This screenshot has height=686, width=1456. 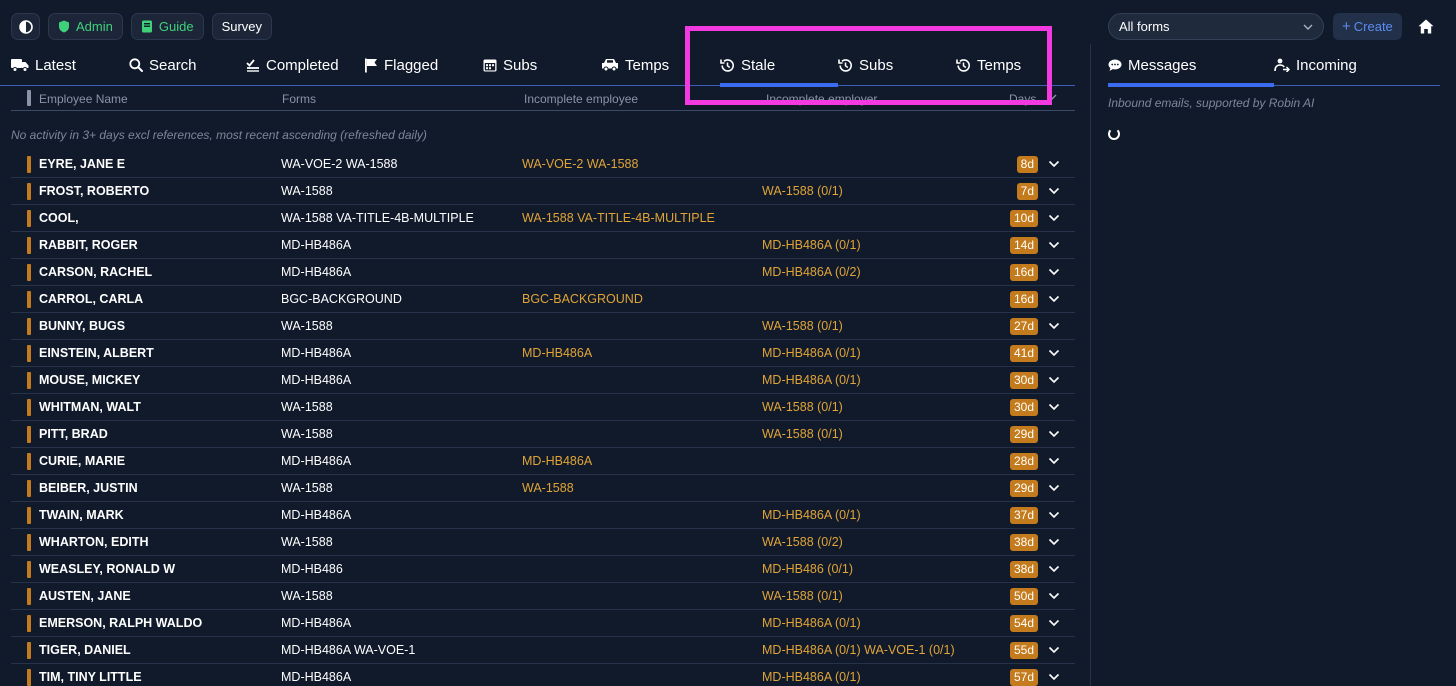 What do you see at coordinates (543, 488) in the screenshot?
I see `table-row: BEIBER, JUSTIN WA-1588 WA-1588 29d` at bounding box center [543, 488].